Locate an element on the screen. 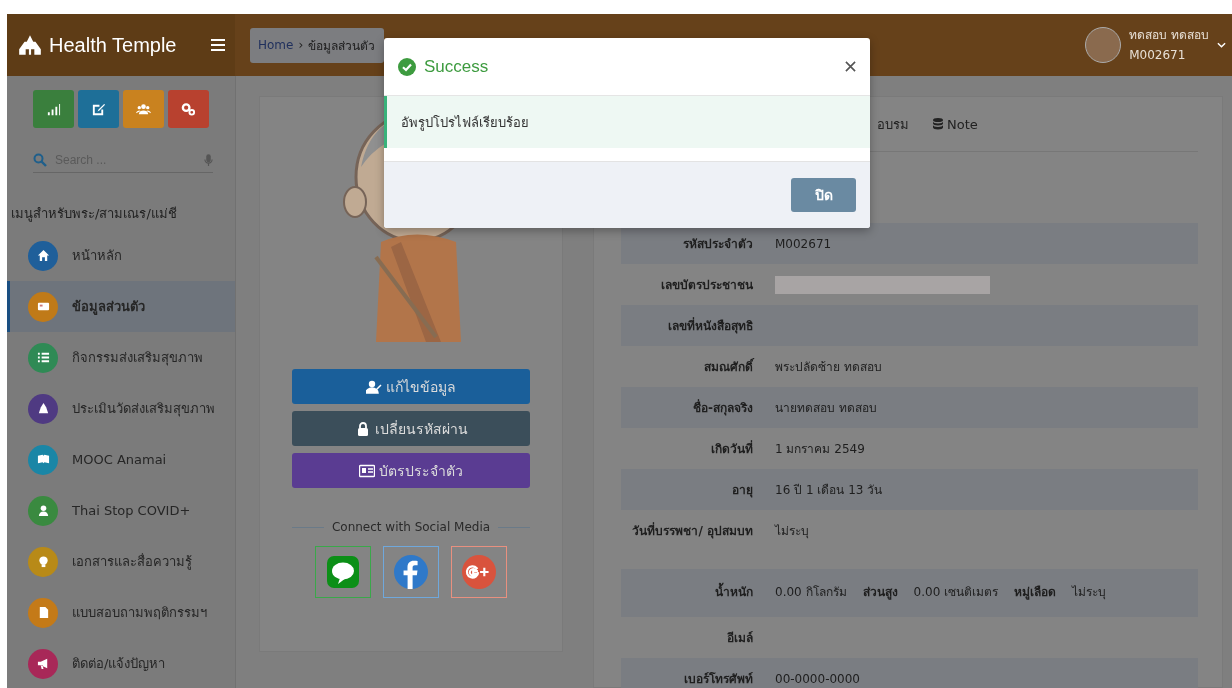 The height and width of the screenshot is (688, 1232). field-label: อีเมล์ is located at coordinates (739, 638).